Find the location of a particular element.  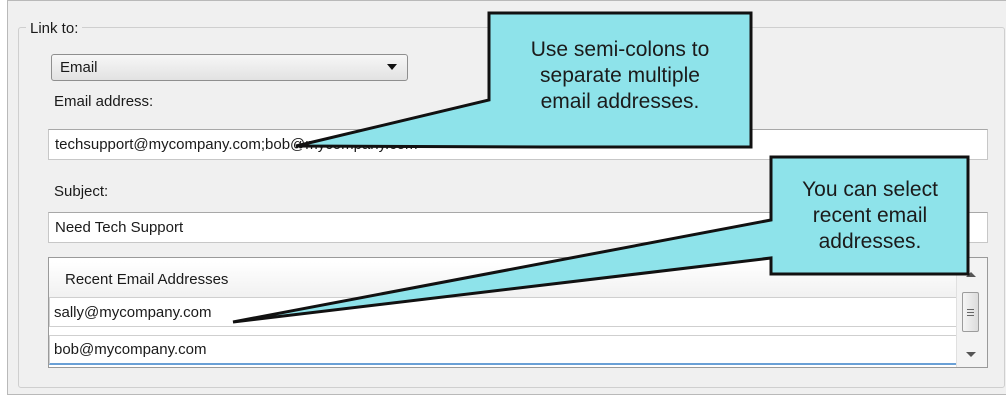

callout-line: addresses. is located at coordinates (870, 241).